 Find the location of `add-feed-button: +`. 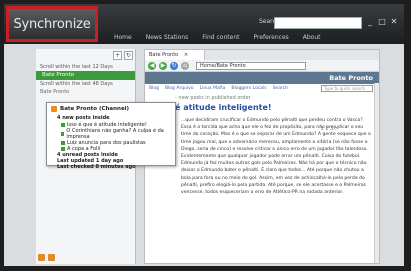

add-feed-button: + is located at coordinates (117, 55).